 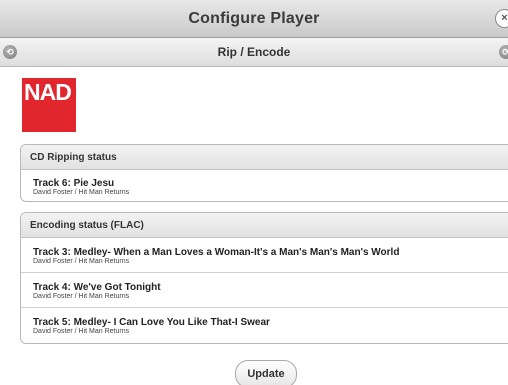 I want to click on refresh-icon: ⟳, so click(x=503, y=52).